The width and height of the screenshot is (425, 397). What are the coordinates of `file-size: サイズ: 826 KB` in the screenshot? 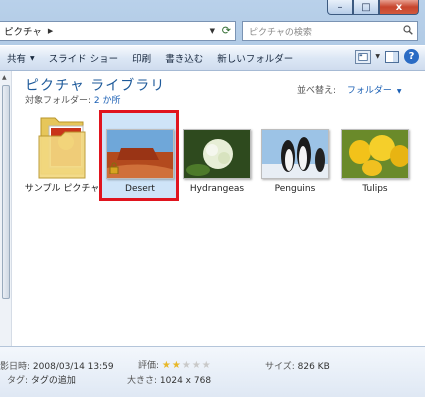 It's located at (297, 365).